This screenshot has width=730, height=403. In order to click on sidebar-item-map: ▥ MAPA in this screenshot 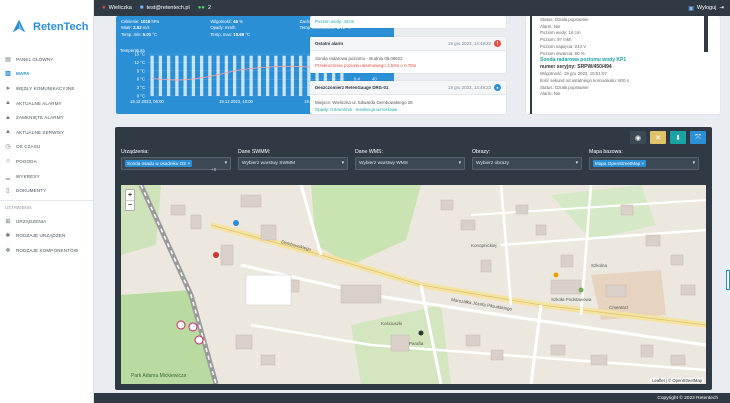, I will do `click(46, 74)`.